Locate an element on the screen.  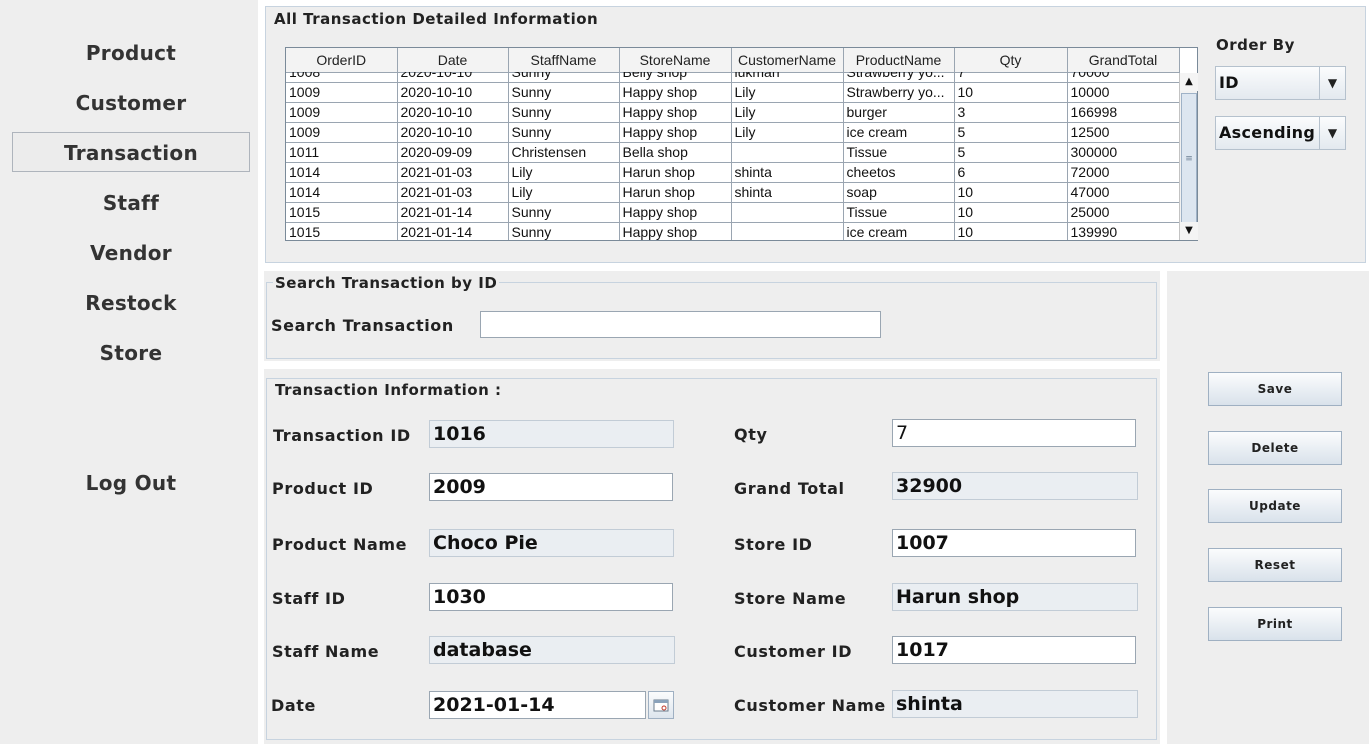
table-cell: 1009 is located at coordinates (342, 132).